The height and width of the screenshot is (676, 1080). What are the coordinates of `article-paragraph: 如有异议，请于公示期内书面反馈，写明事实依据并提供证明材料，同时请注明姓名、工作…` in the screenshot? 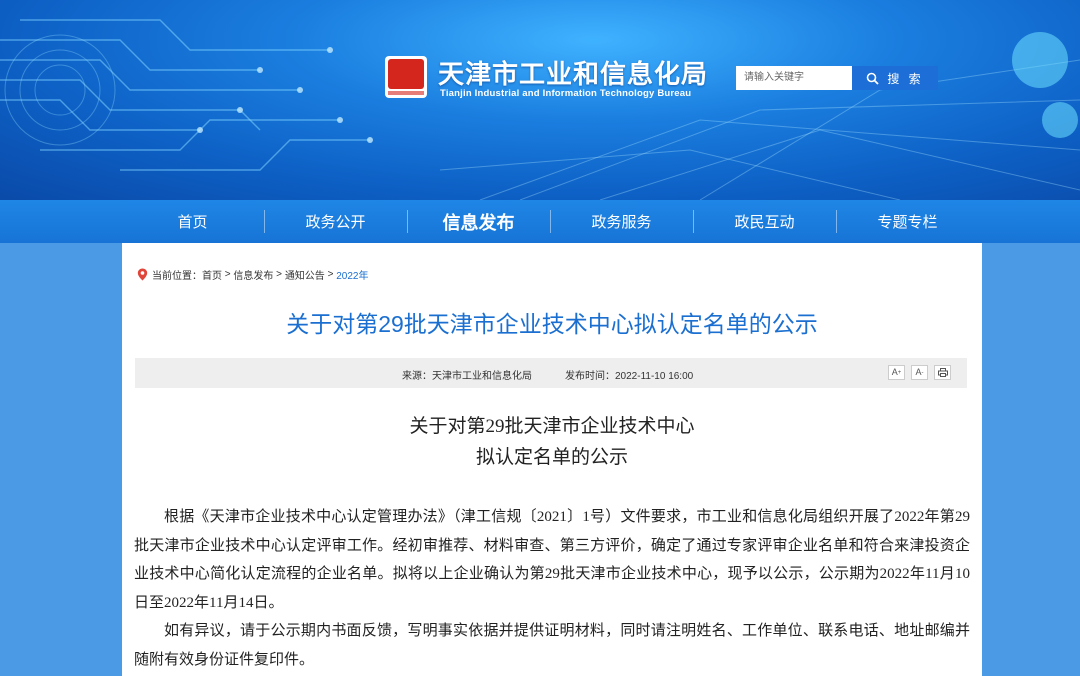 It's located at (552, 645).